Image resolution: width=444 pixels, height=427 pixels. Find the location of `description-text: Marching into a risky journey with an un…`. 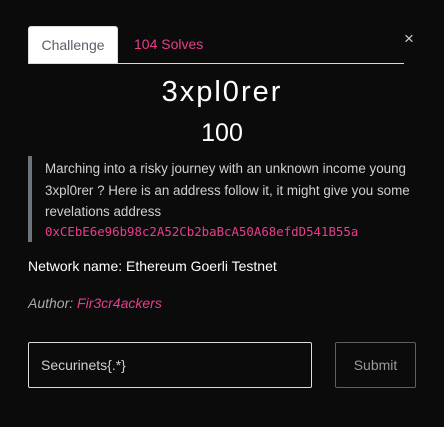

description-text: Marching into a risky journey with an un… is located at coordinates (227, 190).